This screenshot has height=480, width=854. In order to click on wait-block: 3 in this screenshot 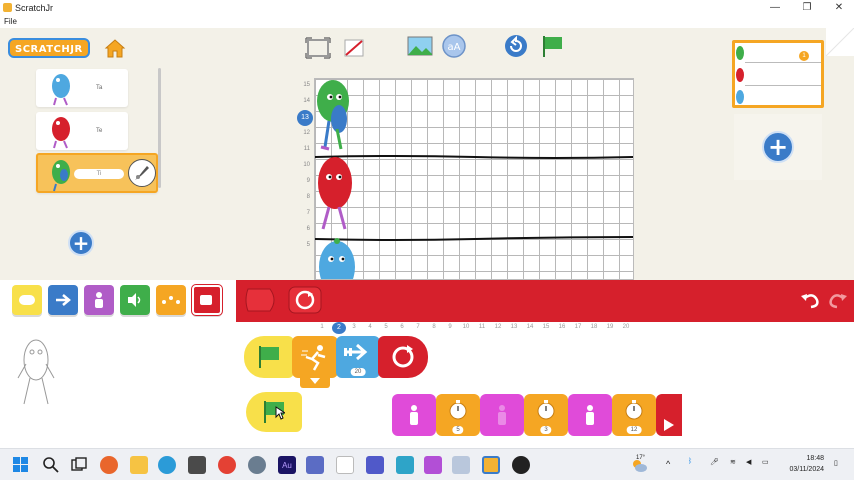, I will do `click(546, 415)`.